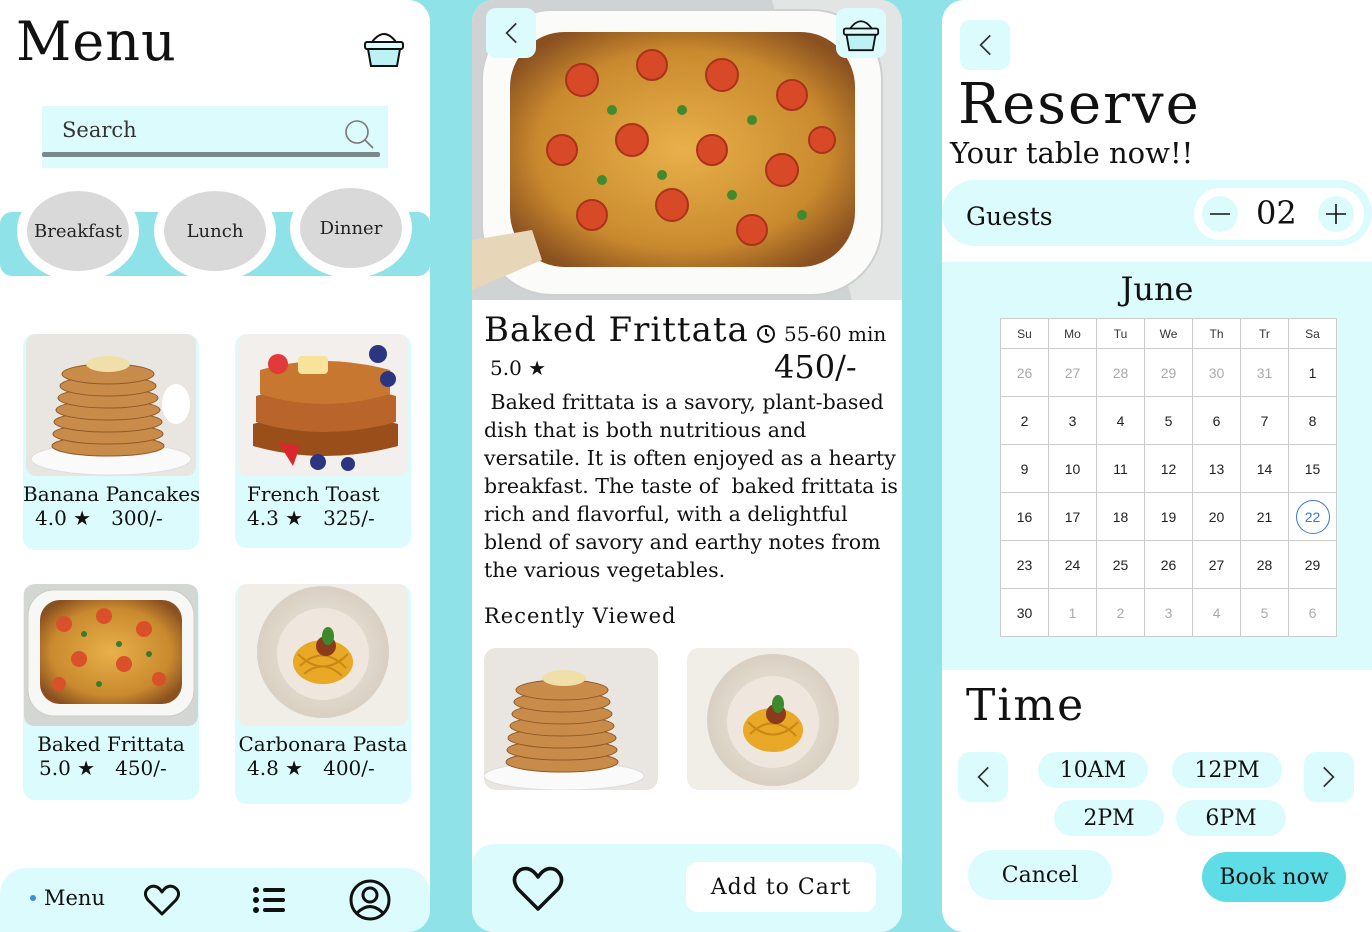  I want to click on minus-icon, so click(1220, 214).